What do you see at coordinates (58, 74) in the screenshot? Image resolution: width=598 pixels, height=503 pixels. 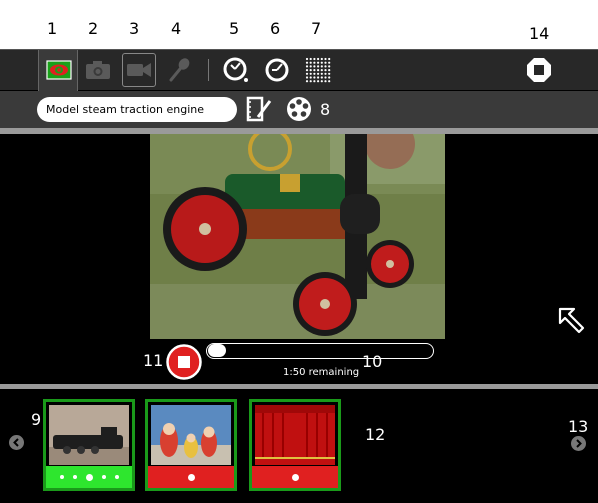 I see `activity-tab` at bounding box center [58, 74].